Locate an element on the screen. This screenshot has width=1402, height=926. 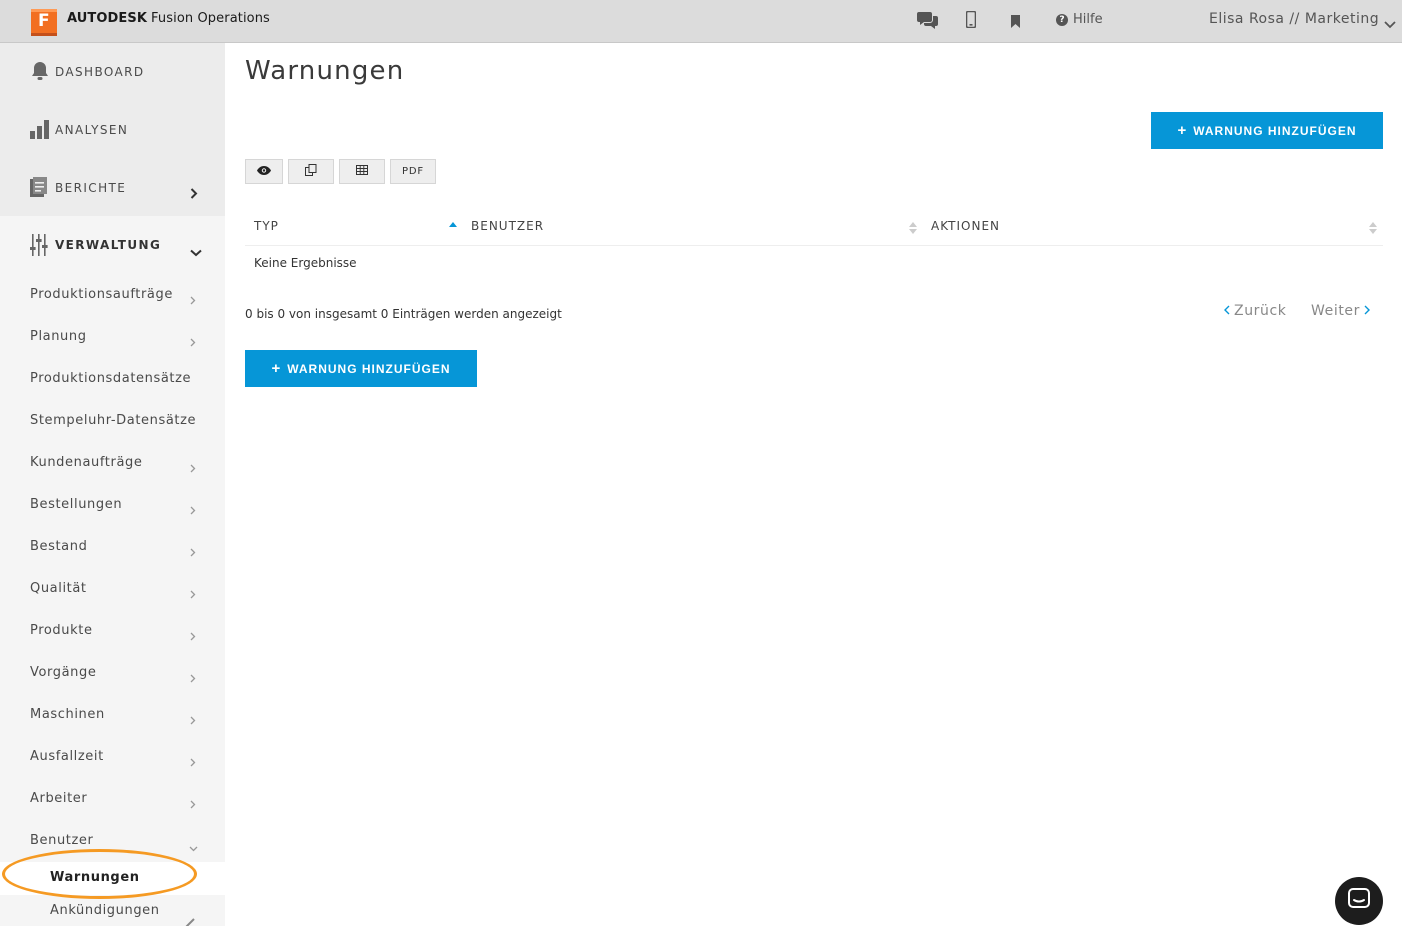
page-title: Warnungen is located at coordinates (325, 71).